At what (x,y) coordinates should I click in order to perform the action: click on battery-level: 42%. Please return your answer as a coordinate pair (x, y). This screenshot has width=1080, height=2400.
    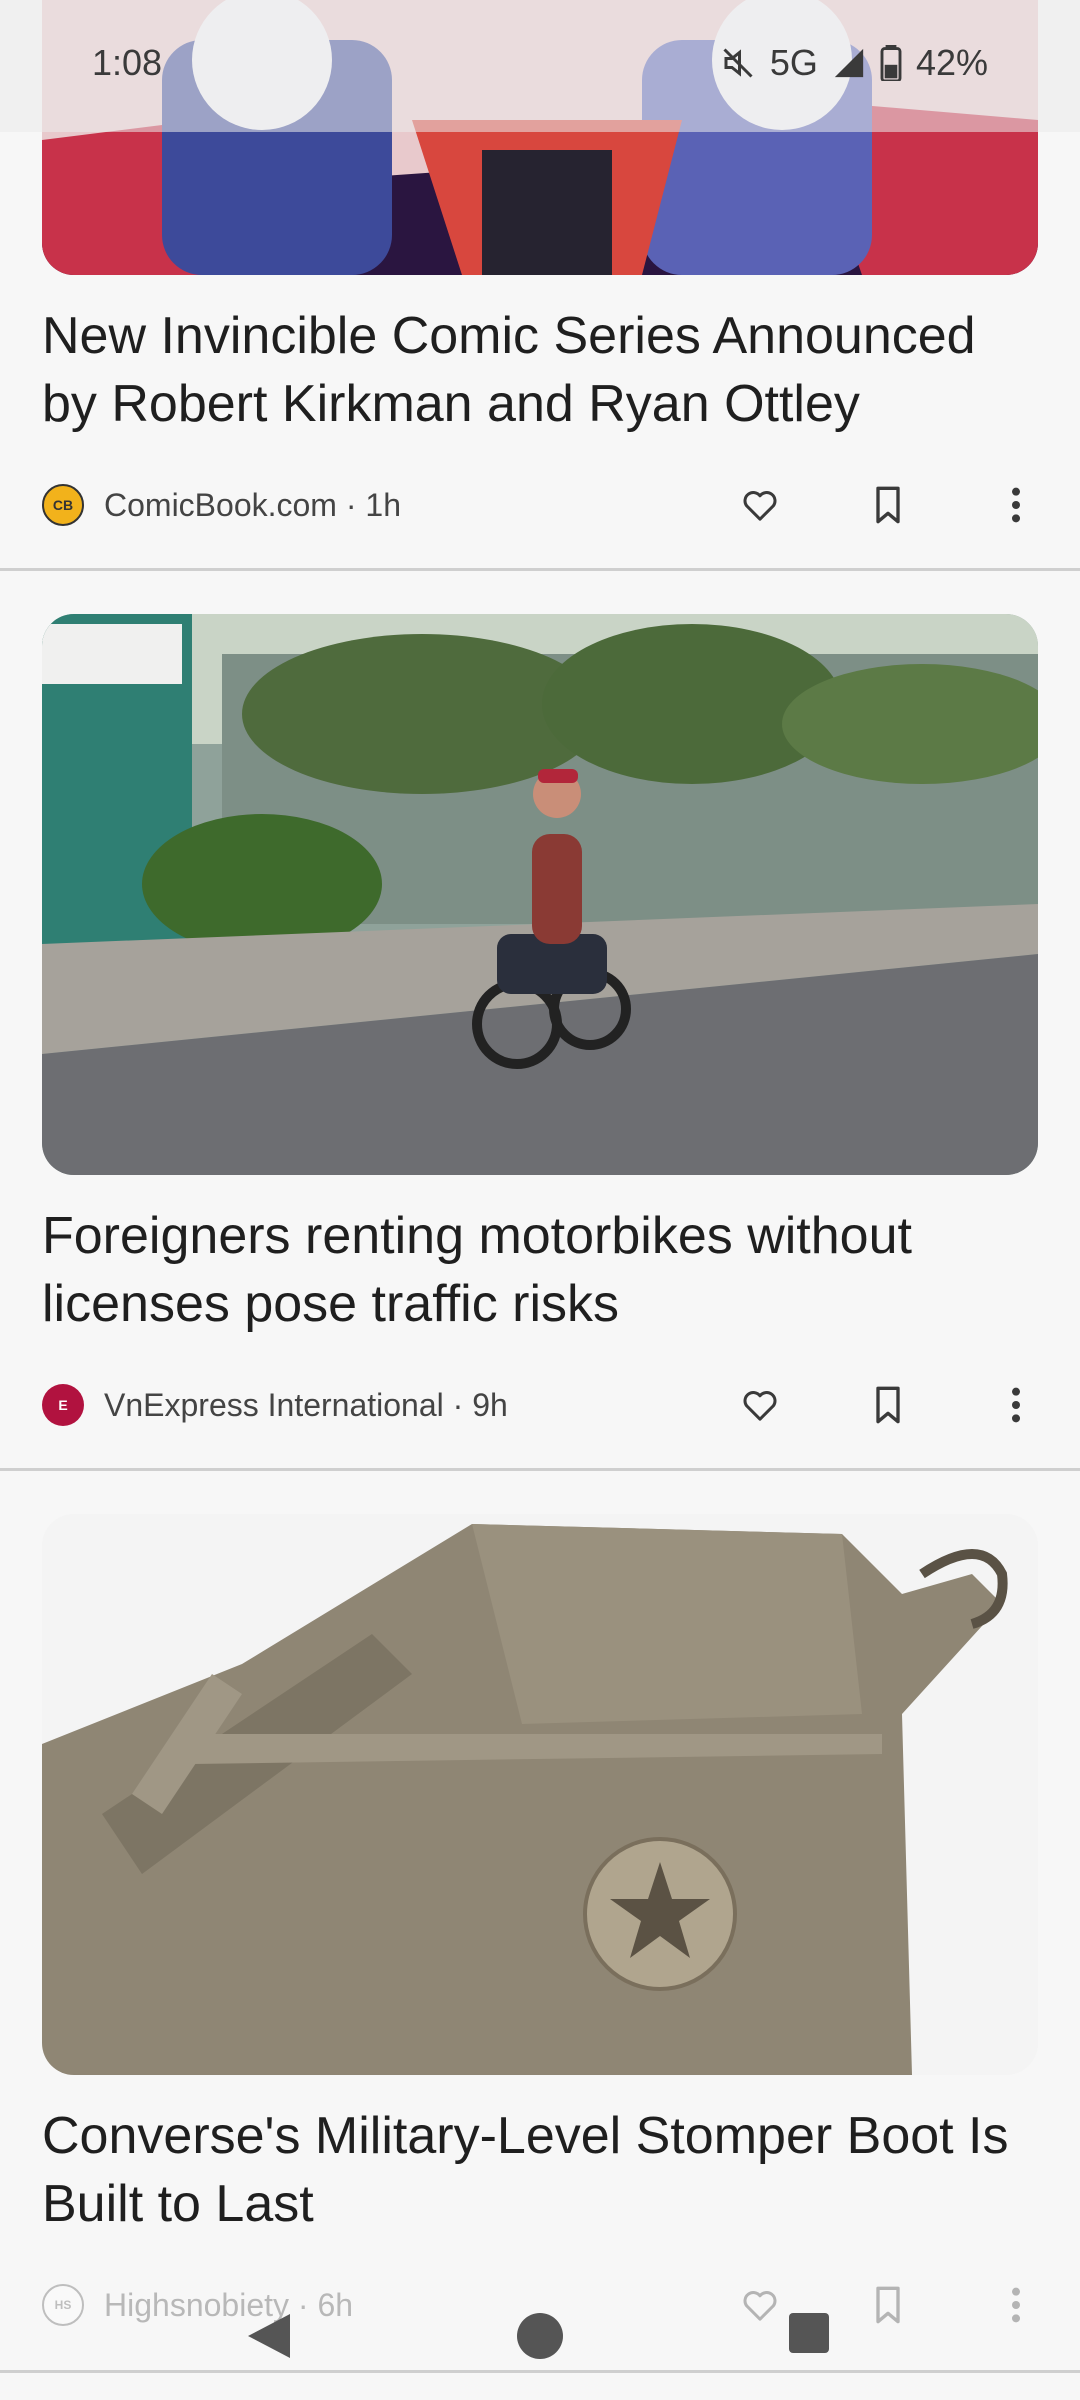
    Looking at the image, I should click on (951, 62).